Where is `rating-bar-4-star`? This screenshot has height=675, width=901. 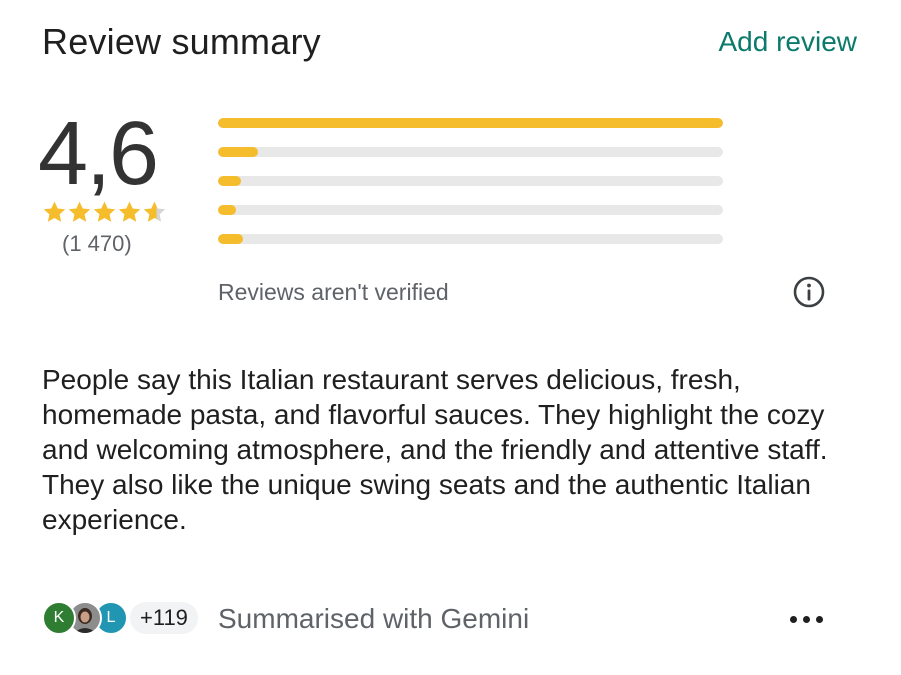
rating-bar-4-star is located at coordinates (470, 152).